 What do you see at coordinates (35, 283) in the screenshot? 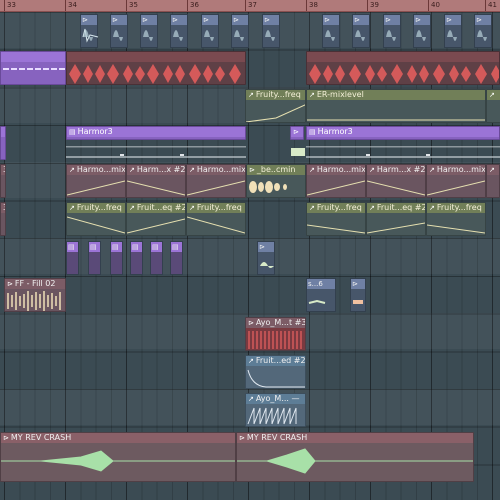
I see `clip-label: FF - Fill 02` at bounding box center [35, 283].